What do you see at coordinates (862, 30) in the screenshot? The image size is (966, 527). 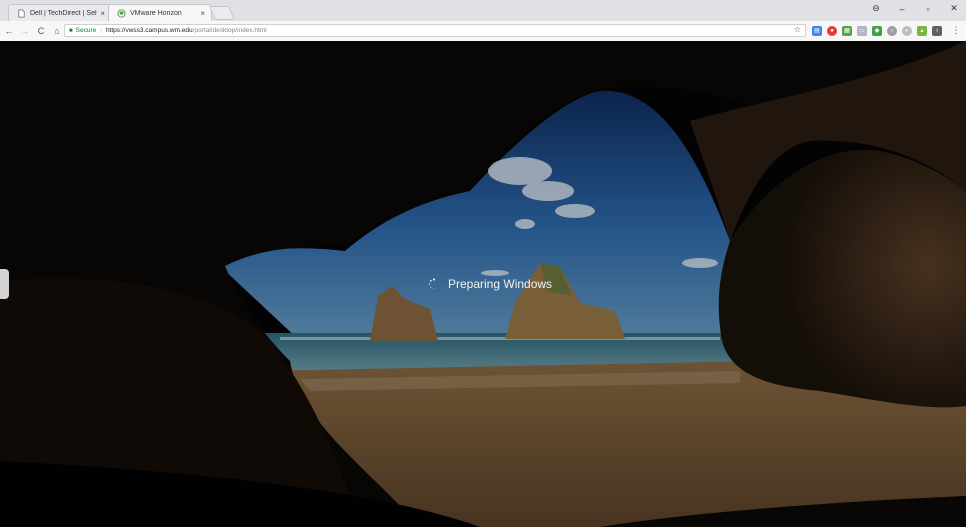 I see `extension-icon-4: ▭` at bounding box center [862, 30].